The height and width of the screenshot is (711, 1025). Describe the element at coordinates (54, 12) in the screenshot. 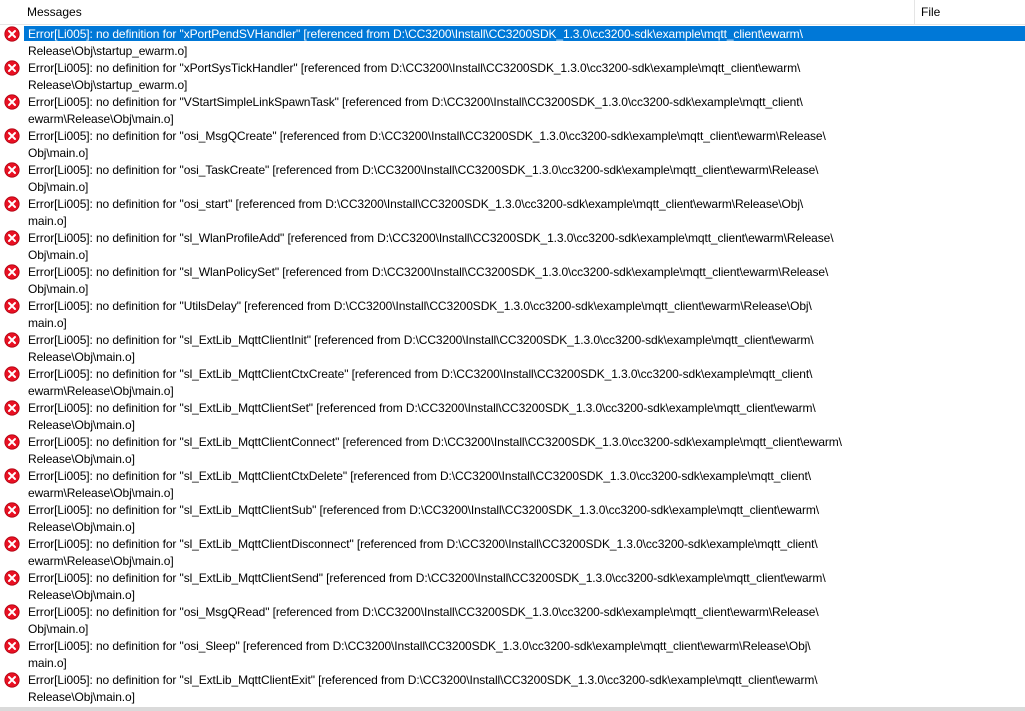

I see `messages-column-label: Messages` at that location.